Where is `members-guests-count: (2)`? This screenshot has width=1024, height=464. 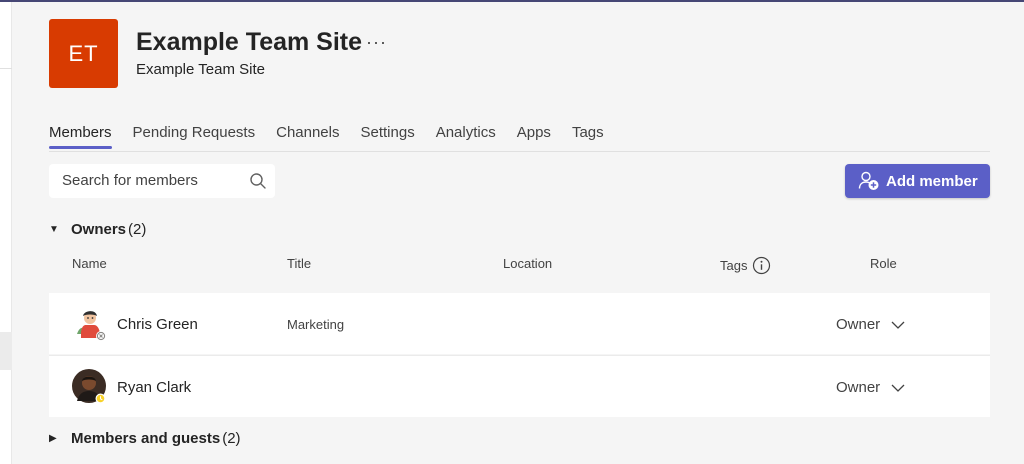 members-guests-count: (2) is located at coordinates (231, 438).